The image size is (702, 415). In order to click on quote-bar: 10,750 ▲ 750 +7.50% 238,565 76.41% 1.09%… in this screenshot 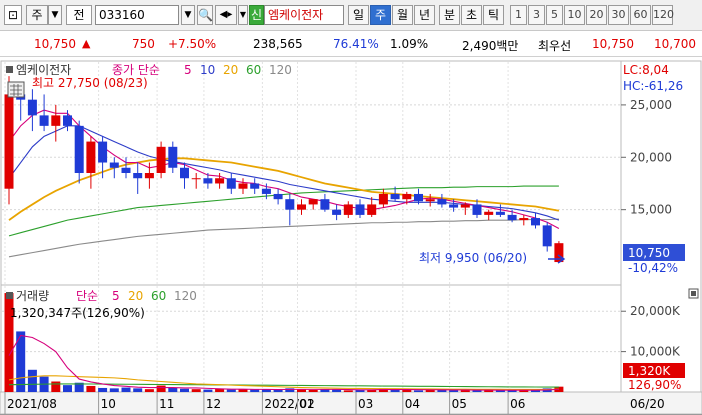, I will do `click(351, 44)`.